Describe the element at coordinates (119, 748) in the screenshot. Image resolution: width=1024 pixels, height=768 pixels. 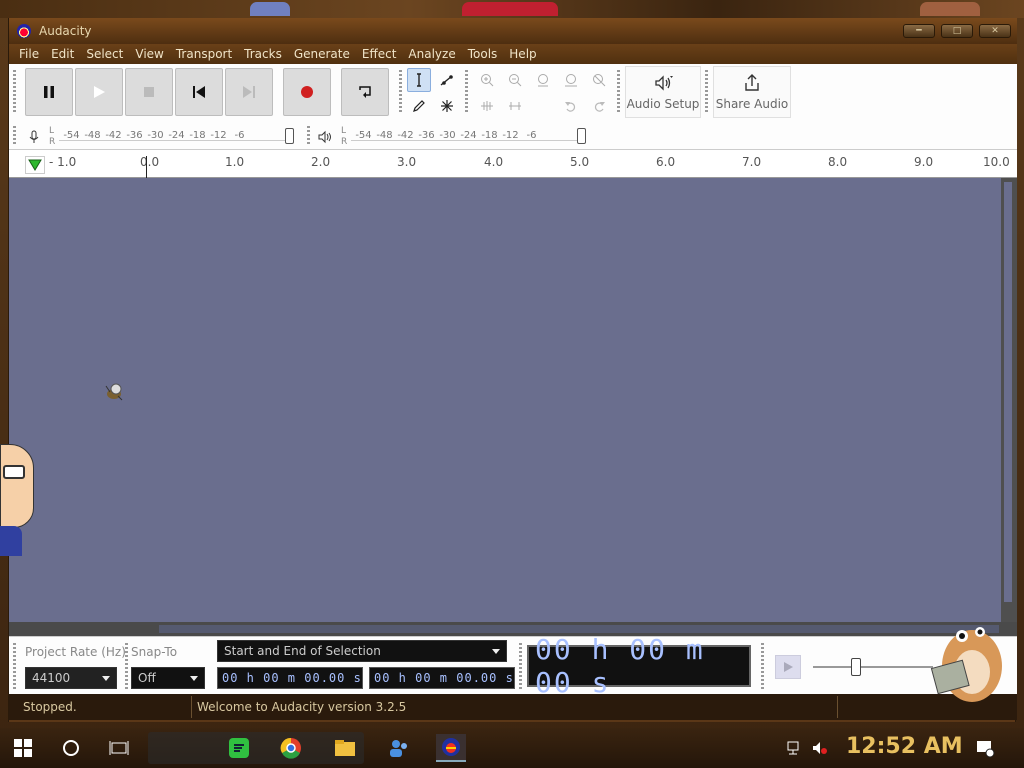
I see `task-view-button` at that location.